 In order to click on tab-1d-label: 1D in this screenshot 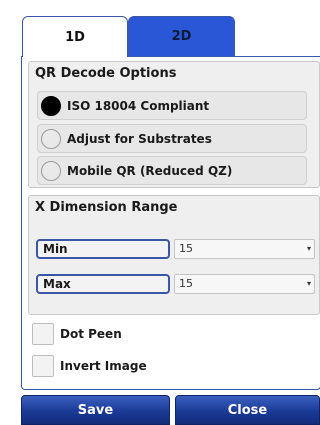, I will do `click(75, 37)`.